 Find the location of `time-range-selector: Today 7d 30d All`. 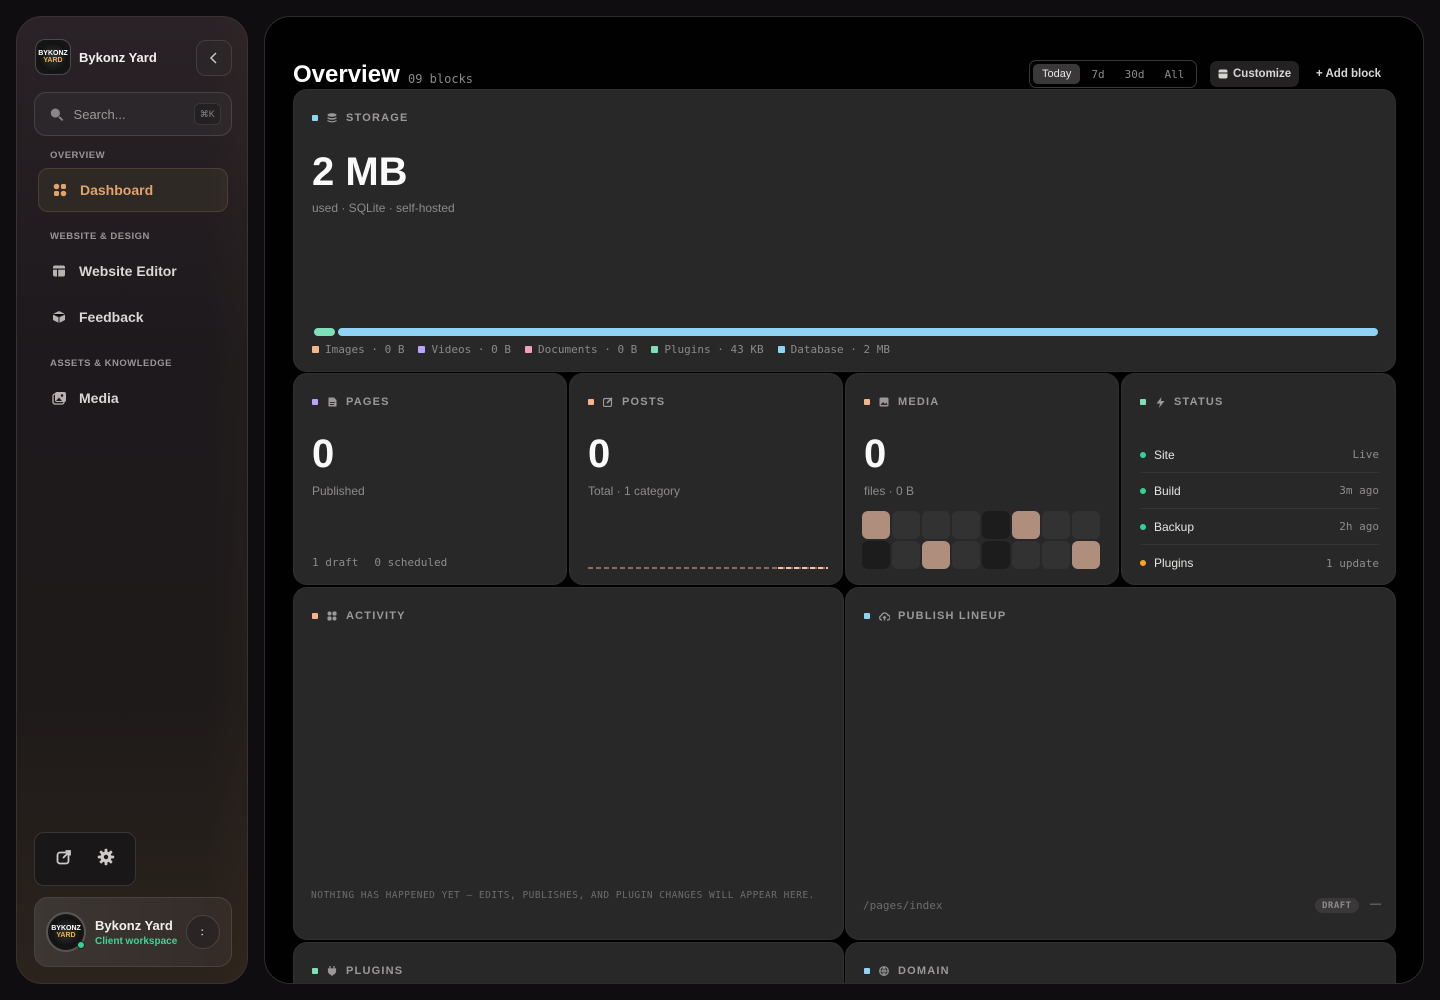

time-range-selector: Today 7d 30d All is located at coordinates (1113, 74).